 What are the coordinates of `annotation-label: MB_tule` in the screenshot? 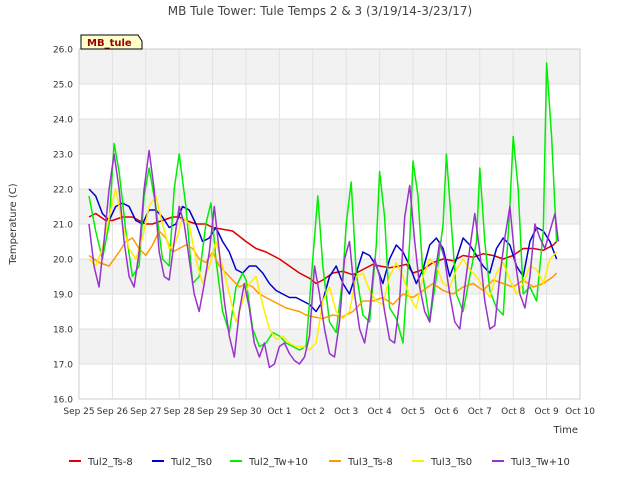 It's located at (109, 43).